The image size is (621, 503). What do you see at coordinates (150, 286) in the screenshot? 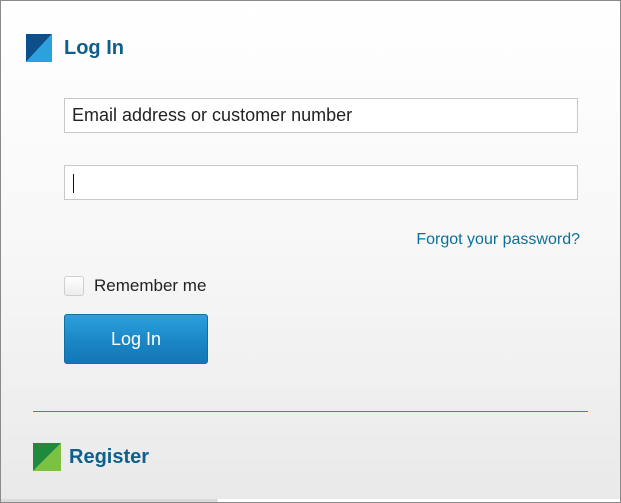
I see `remember-me-label: Remember me` at bounding box center [150, 286].